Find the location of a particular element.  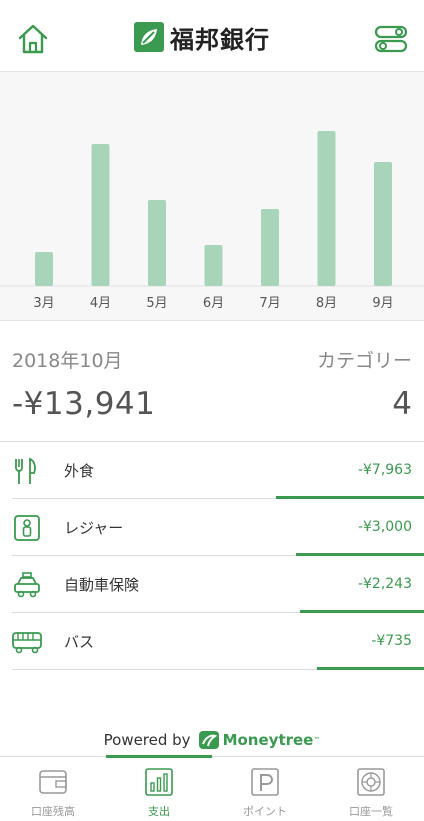

bank-name: 福邦銀行 is located at coordinates (220, 39).